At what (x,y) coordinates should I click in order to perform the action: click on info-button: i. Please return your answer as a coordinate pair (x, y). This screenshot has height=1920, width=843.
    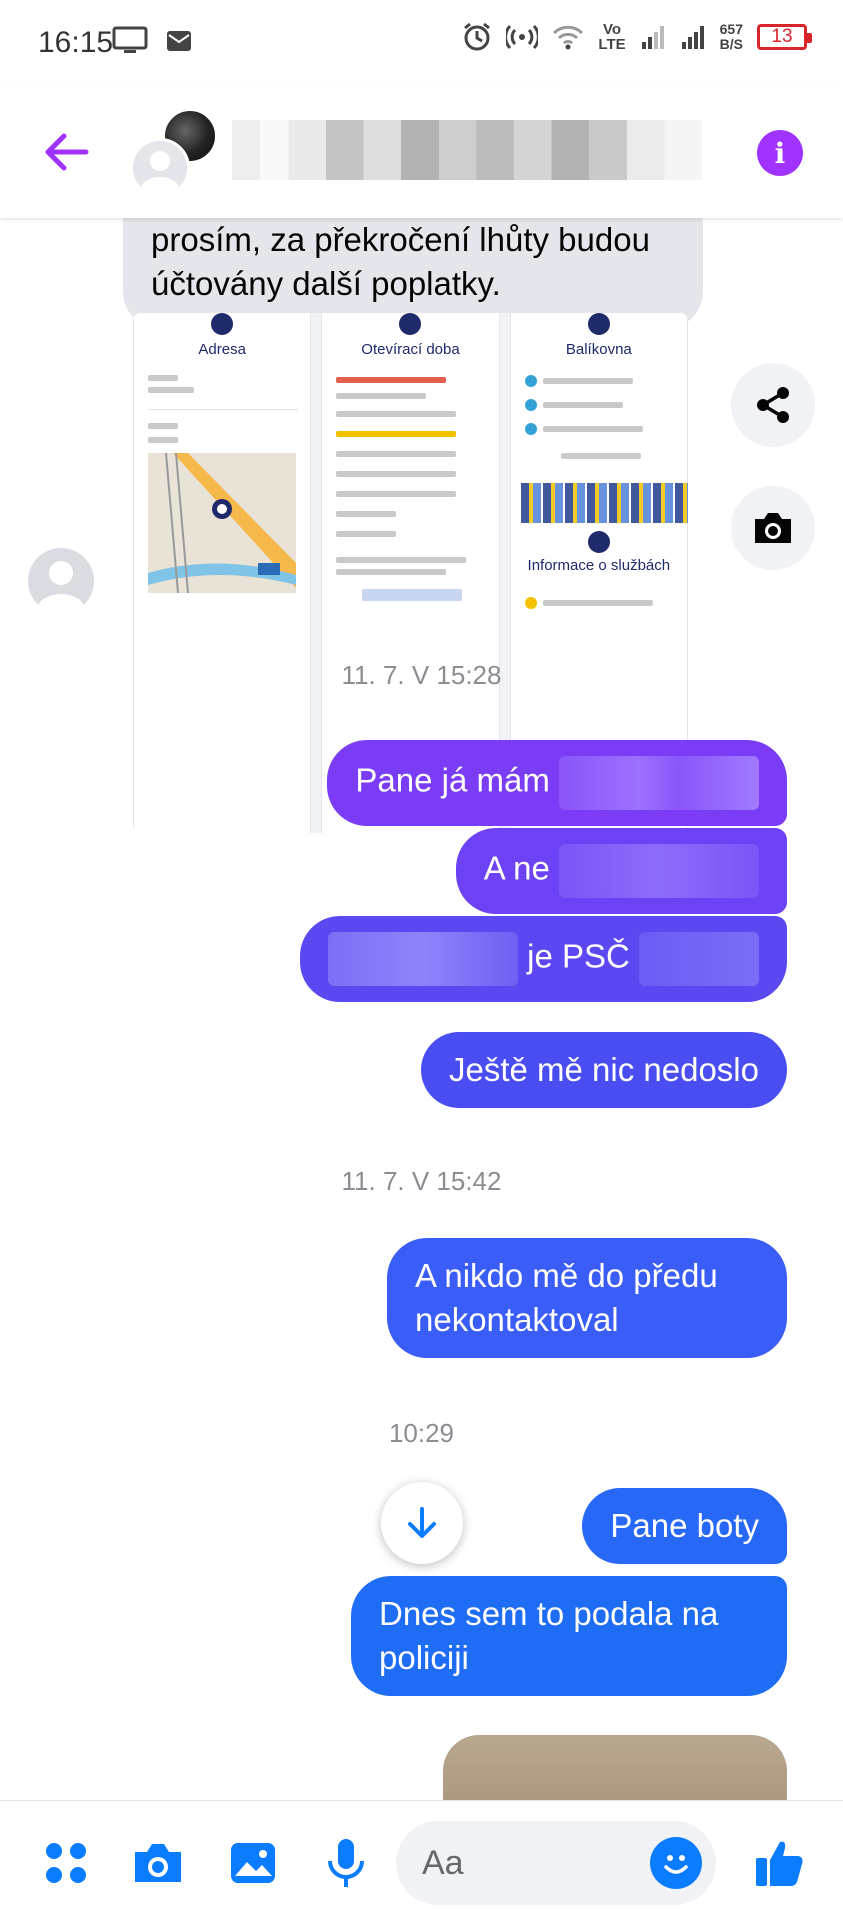
    Looking at the image, I should click on (780, 153).